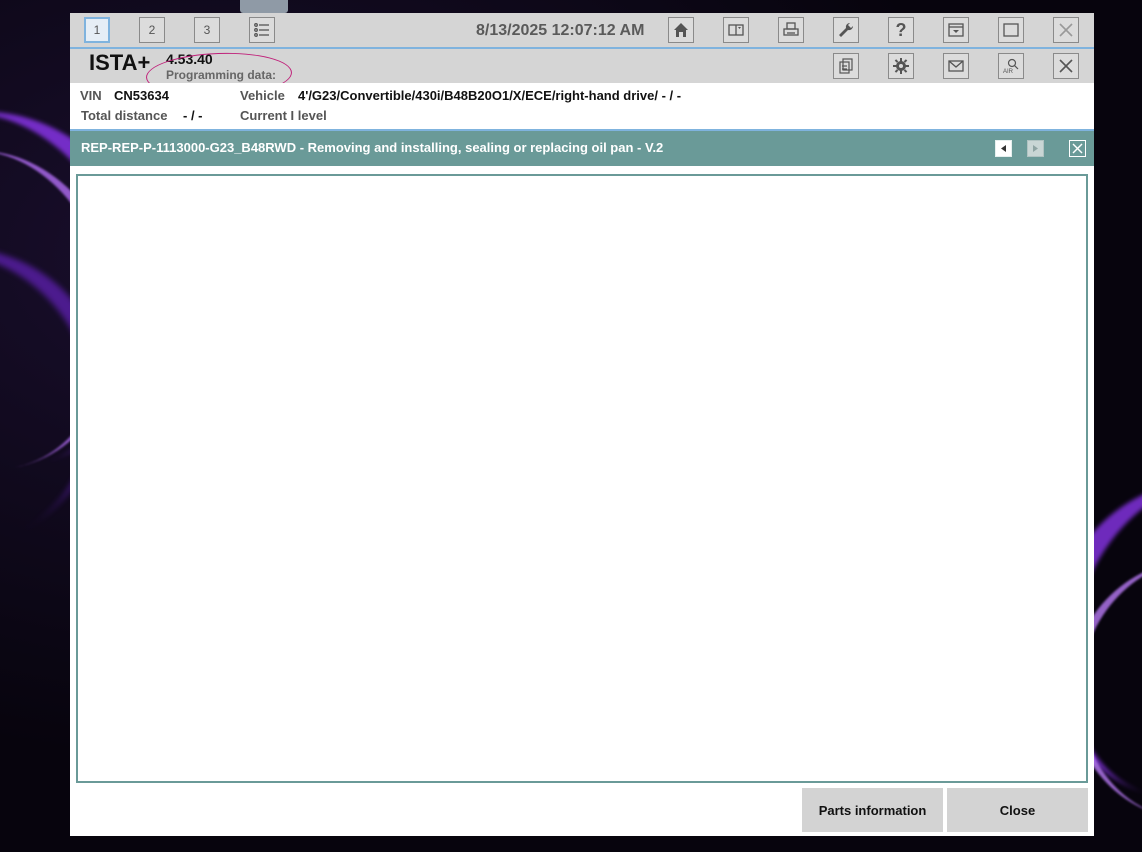 The image size is (1142, 852). I want to click on next-page-button, so click(1035, 148).